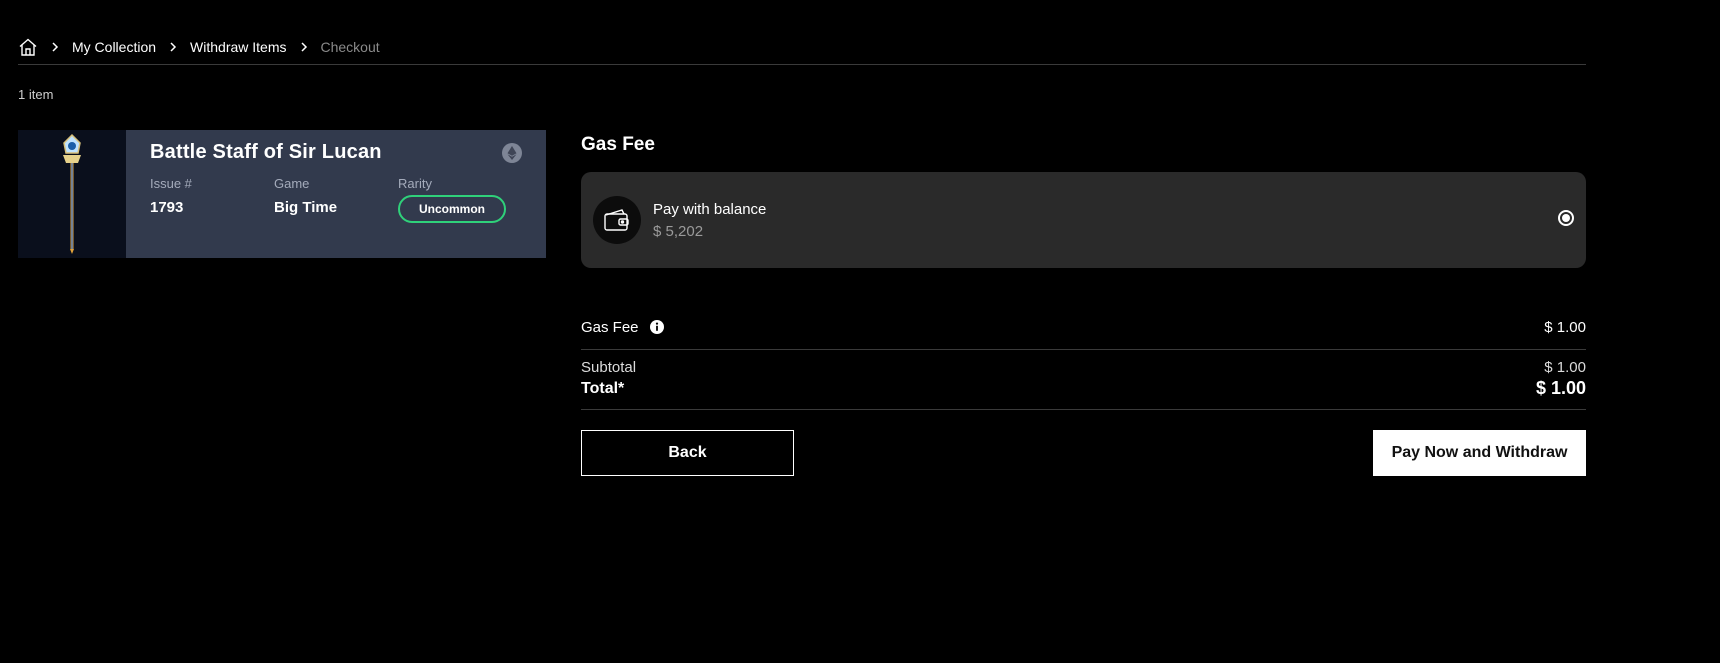 This screenshot has width=1720, height=663. Describe the element at coordinates (292, 183) in the screenshot. I see `game-label: Game` at that location.